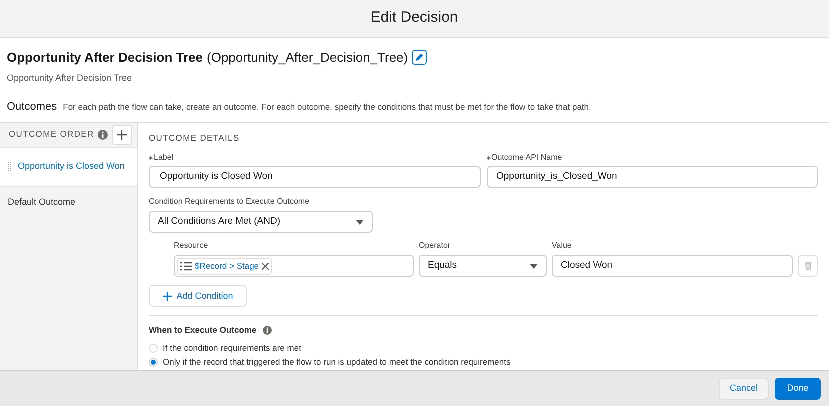  Describe the element at coordinates (32, 107) in the screenshot. I see `section-heading: Outcomes` at that location.